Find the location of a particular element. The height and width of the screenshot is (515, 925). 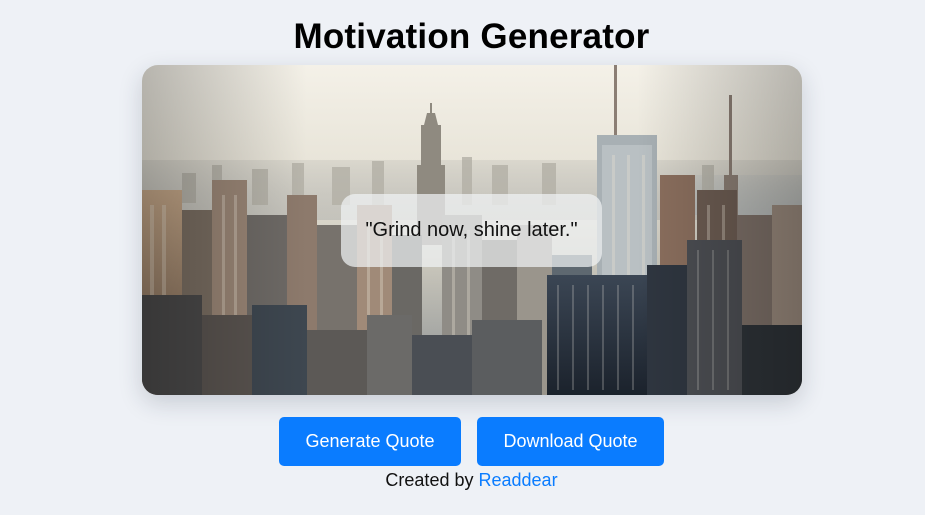

page-title: Motivation Generator is located at coordinates (471, 36).